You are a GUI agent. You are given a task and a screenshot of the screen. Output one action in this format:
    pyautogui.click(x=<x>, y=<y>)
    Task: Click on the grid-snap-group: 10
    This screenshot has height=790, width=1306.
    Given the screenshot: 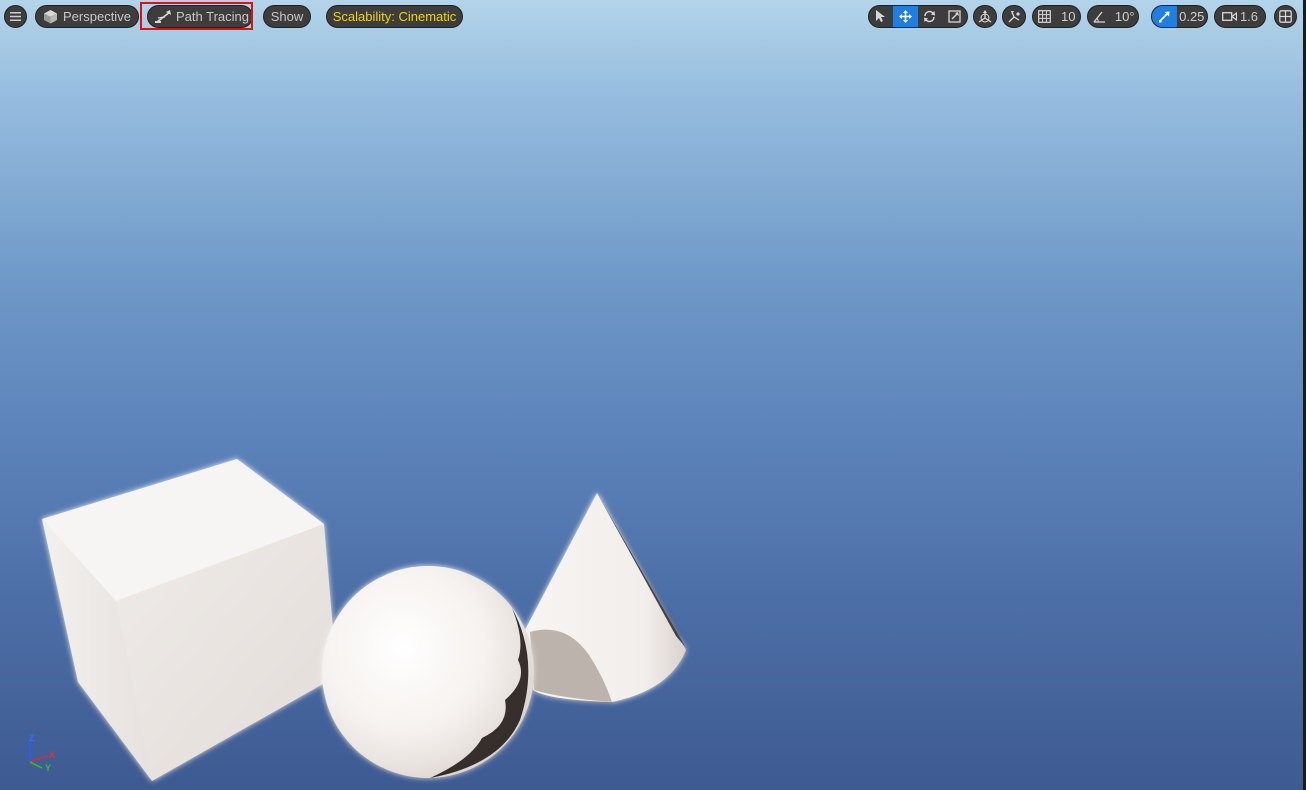 What is the action you would take?
    pyautogui.click(x=1056, y=16)
    